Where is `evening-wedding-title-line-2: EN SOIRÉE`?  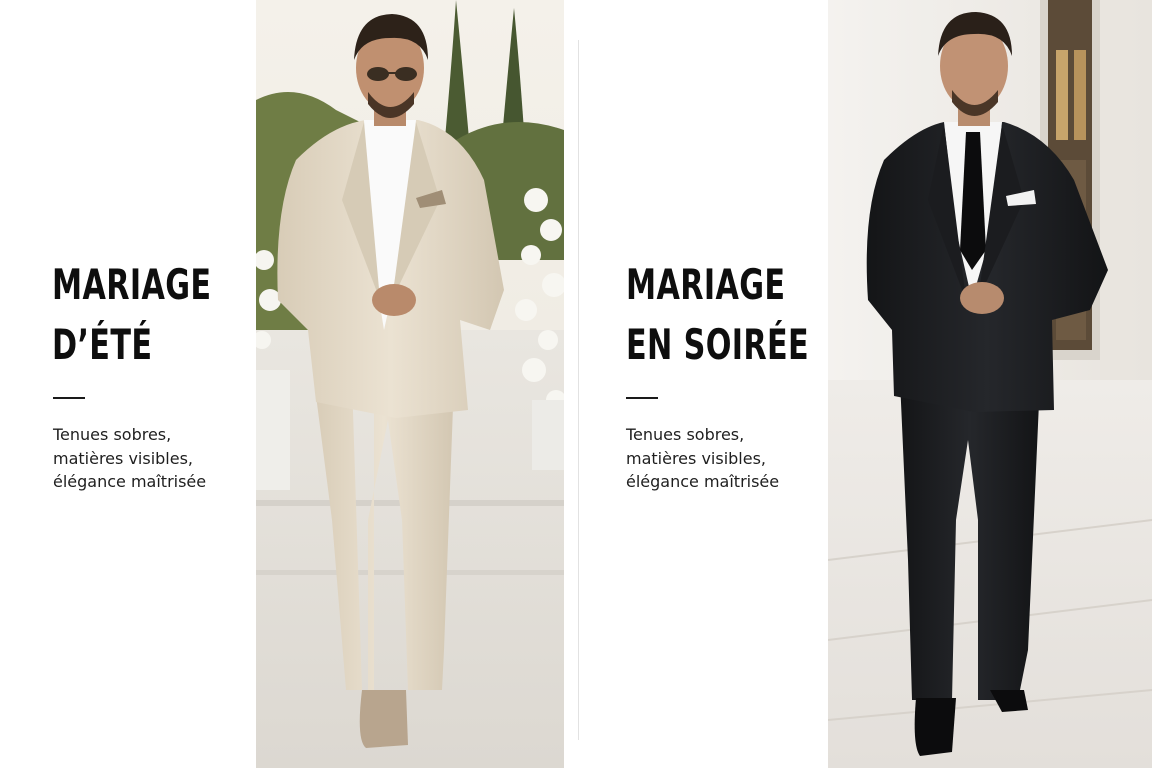 evening-wedding-title-line-2: EN SOIRÉE is located at coordinates (718, 344).